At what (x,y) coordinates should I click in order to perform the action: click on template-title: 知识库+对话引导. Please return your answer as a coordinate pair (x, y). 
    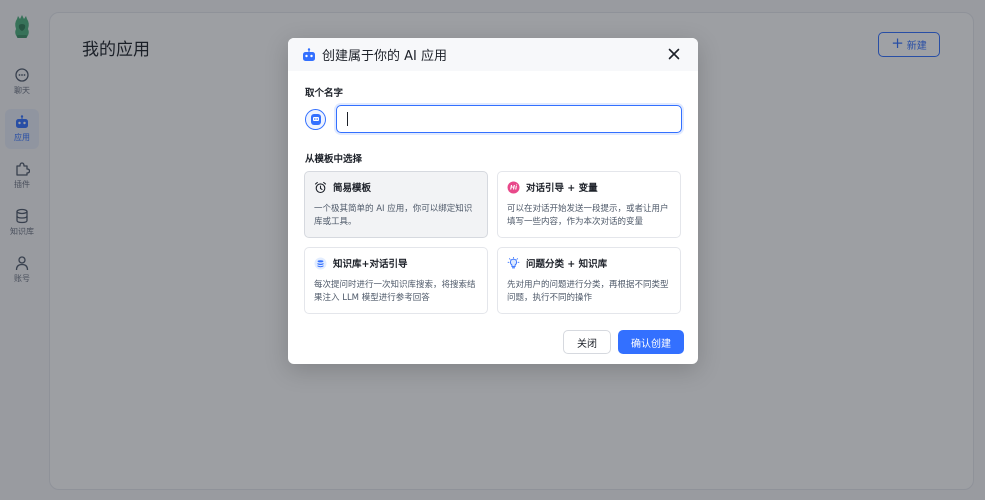
    Looking at the image, I should click on (370, 264).